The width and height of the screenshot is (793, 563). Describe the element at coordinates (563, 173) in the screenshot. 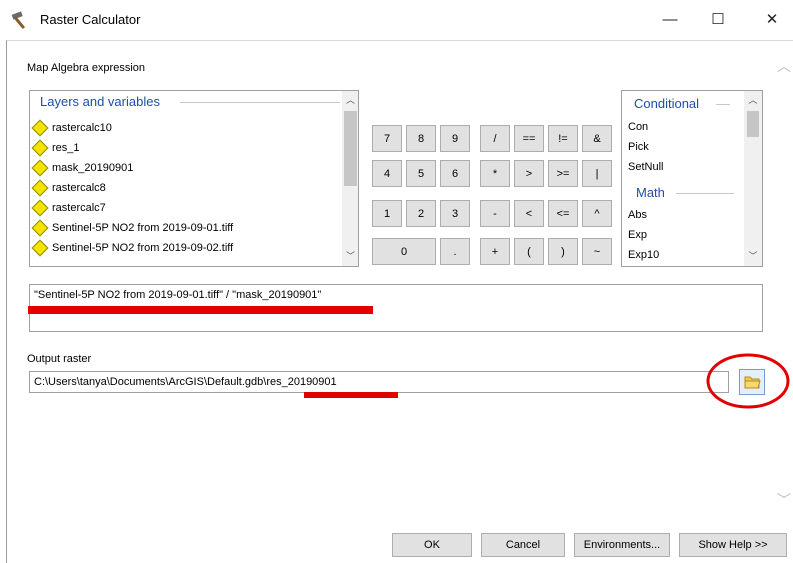

I see `key-button: >=` at that location.